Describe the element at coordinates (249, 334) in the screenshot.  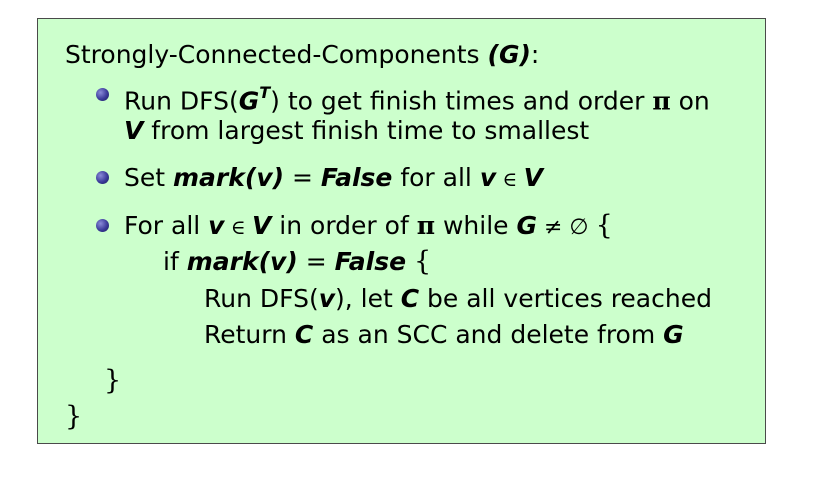
I see `inner-2-text-a: Return` at that location.